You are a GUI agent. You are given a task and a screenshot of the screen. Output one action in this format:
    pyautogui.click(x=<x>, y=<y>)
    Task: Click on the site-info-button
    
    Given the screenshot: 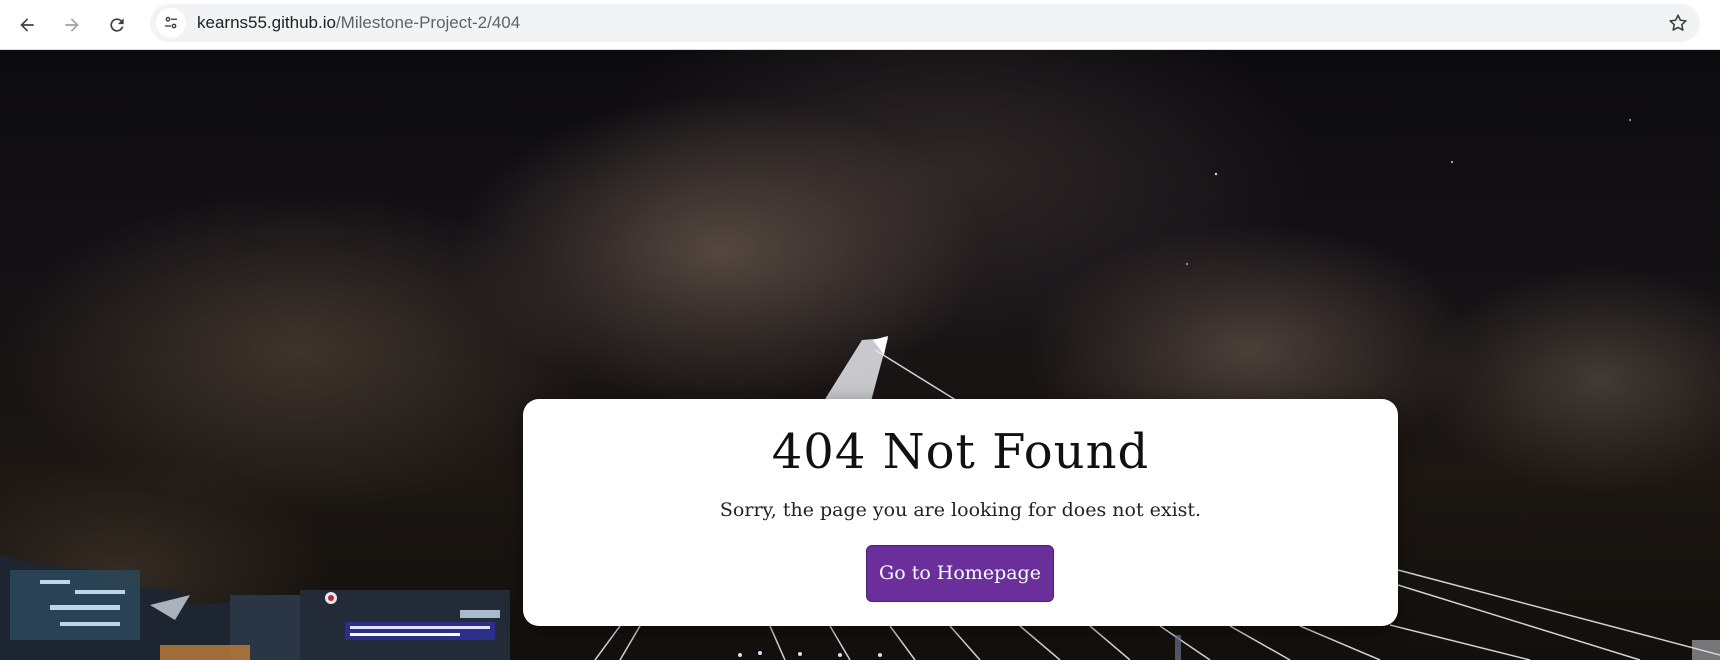 What is the action you would take?
    pyautogui.click(x=171, y=23)
    